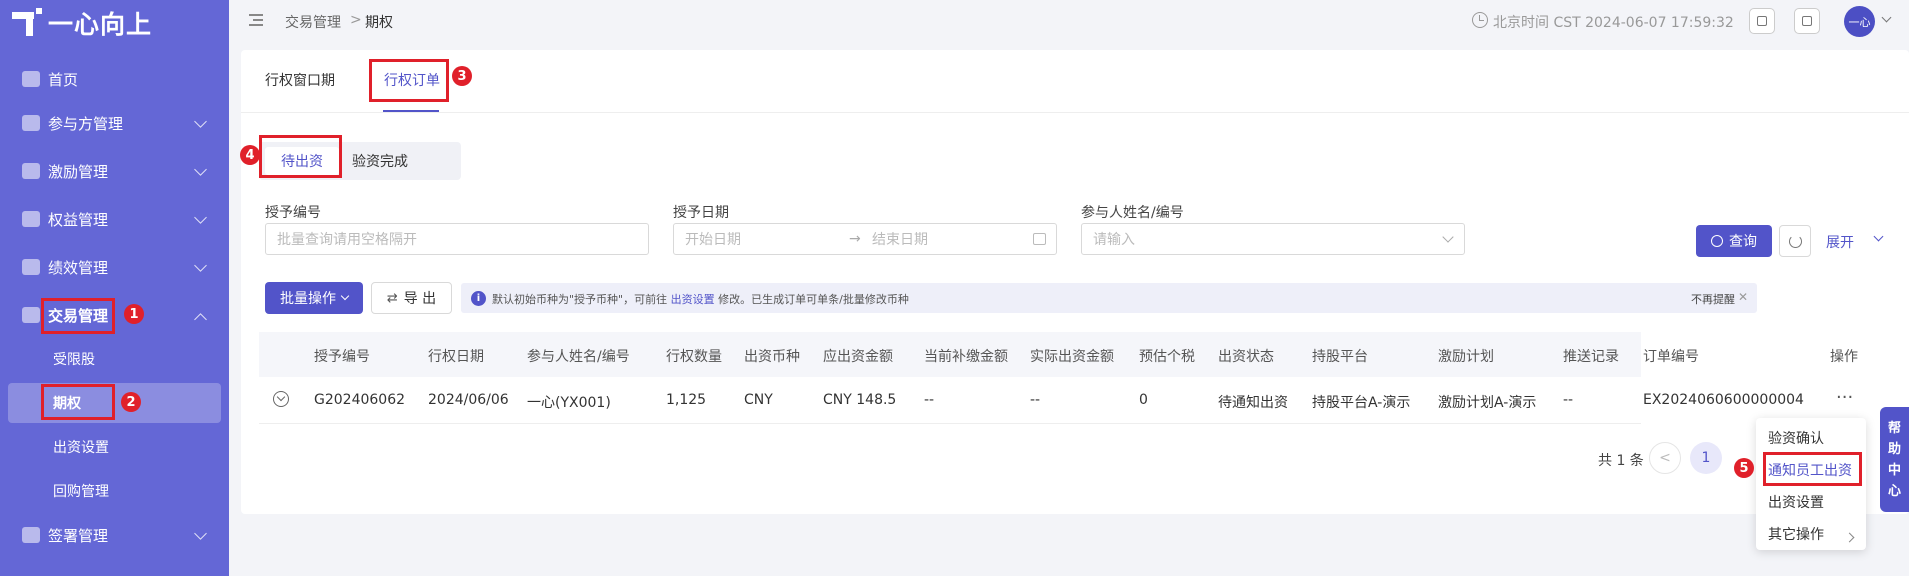  Describe the element at coordinates (114, 359) in the screenshot. I see `sidebar-subitem-restricted-stock: 受限股` at that location.